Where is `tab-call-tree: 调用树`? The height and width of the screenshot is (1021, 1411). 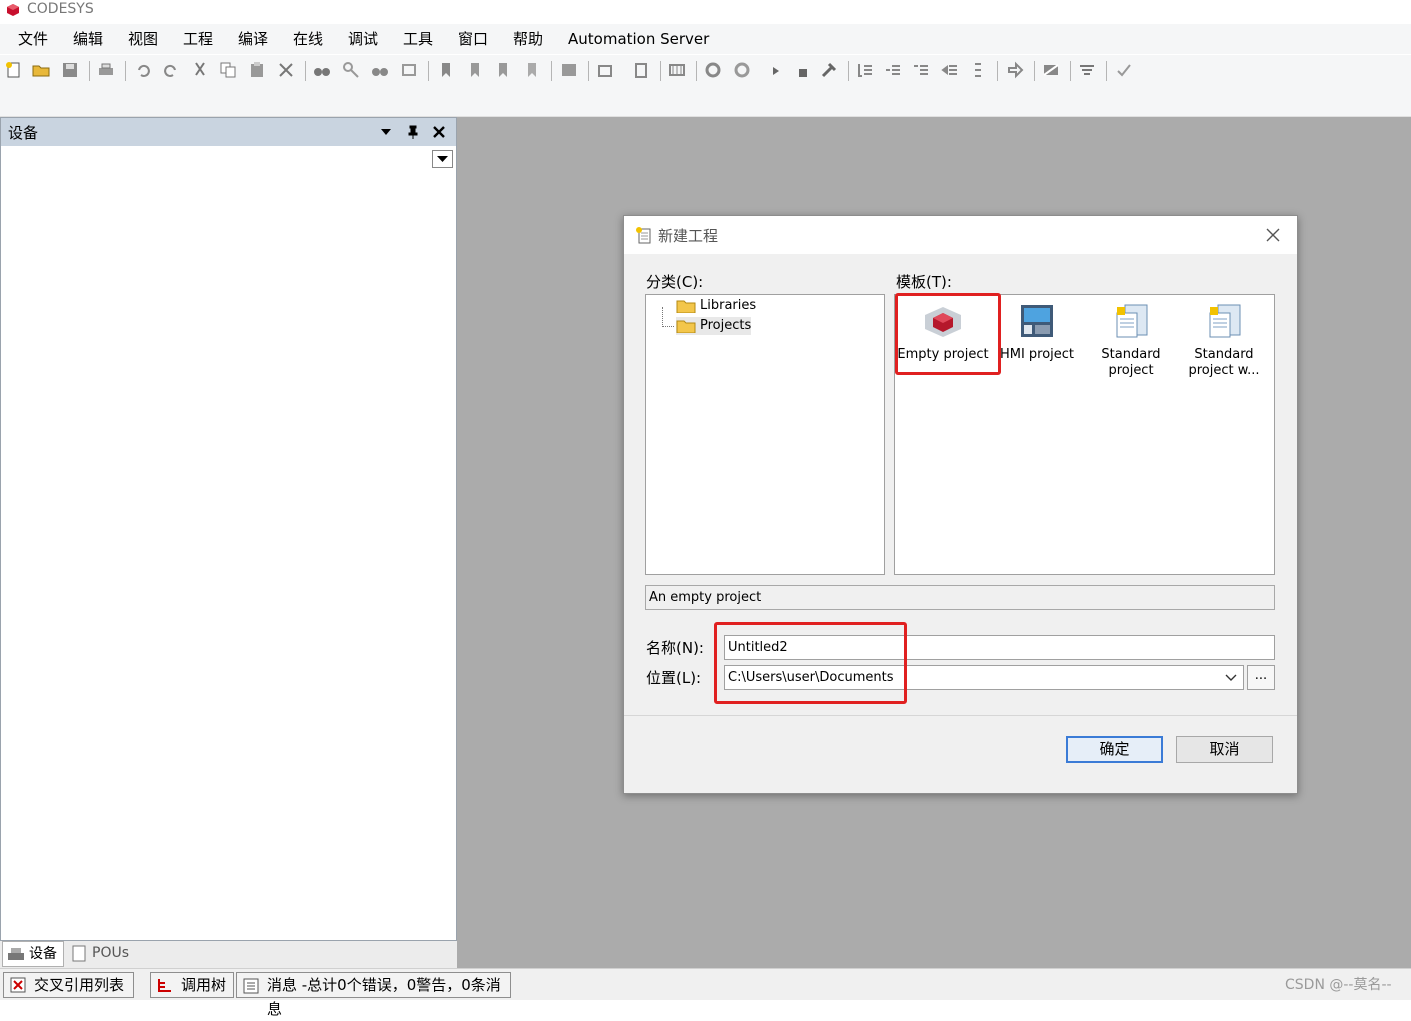
tab-call-tree: 调用树 is located at coordinates (192, 985).